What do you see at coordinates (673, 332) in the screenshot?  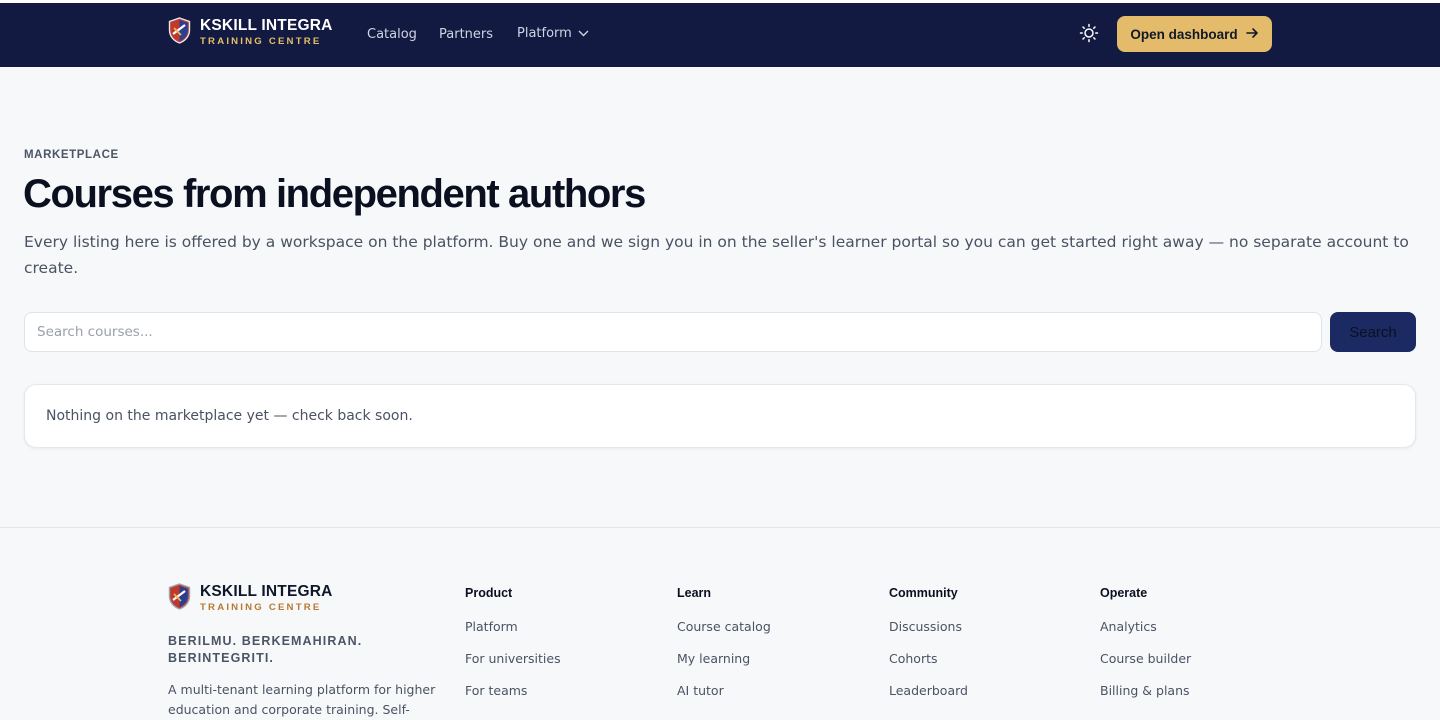 I see `search-input` at bounding box center [673, 332].